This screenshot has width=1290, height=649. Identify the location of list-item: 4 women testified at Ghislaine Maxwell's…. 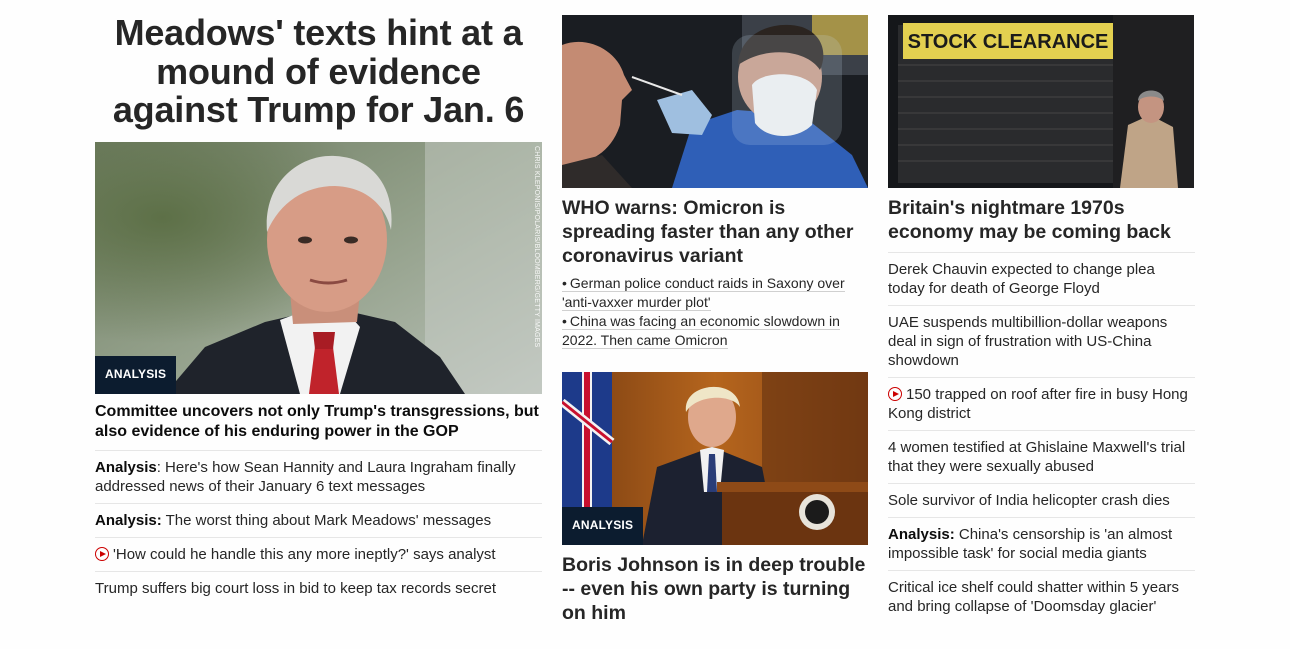
(1041, 457).